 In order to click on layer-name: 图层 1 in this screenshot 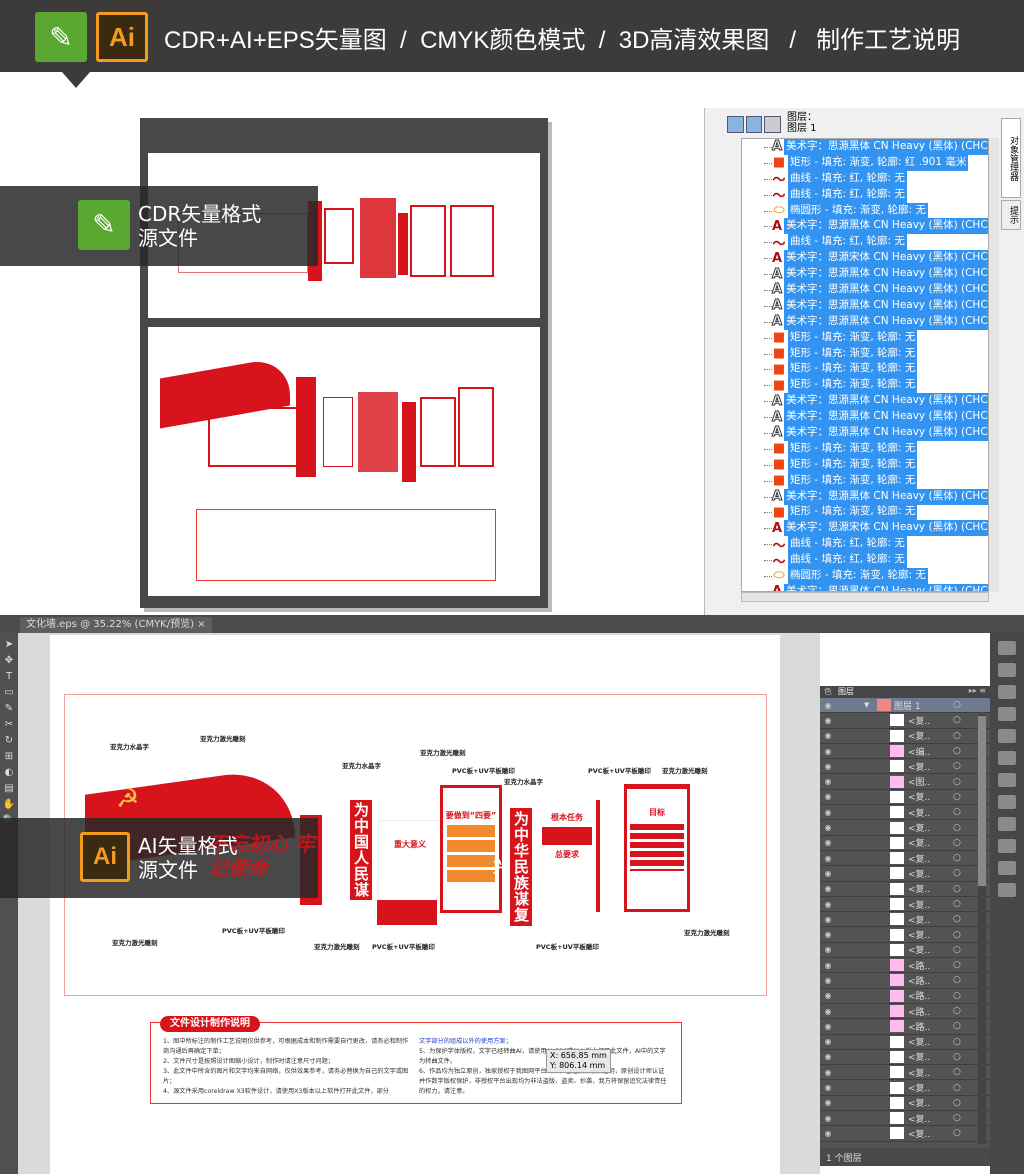, I will do `click(907, 705)`.